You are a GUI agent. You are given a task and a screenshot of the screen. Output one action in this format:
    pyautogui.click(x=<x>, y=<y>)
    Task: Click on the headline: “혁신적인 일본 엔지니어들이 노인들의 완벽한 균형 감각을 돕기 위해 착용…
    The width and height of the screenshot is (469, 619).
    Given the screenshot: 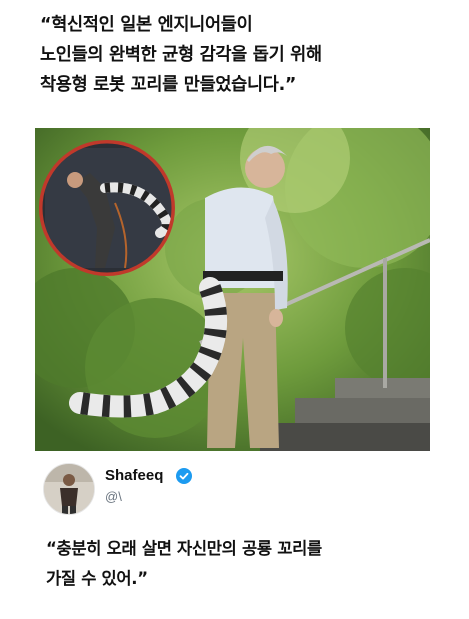 What is the action you would take?
    pyautogui.click(x=240, y=55)
    